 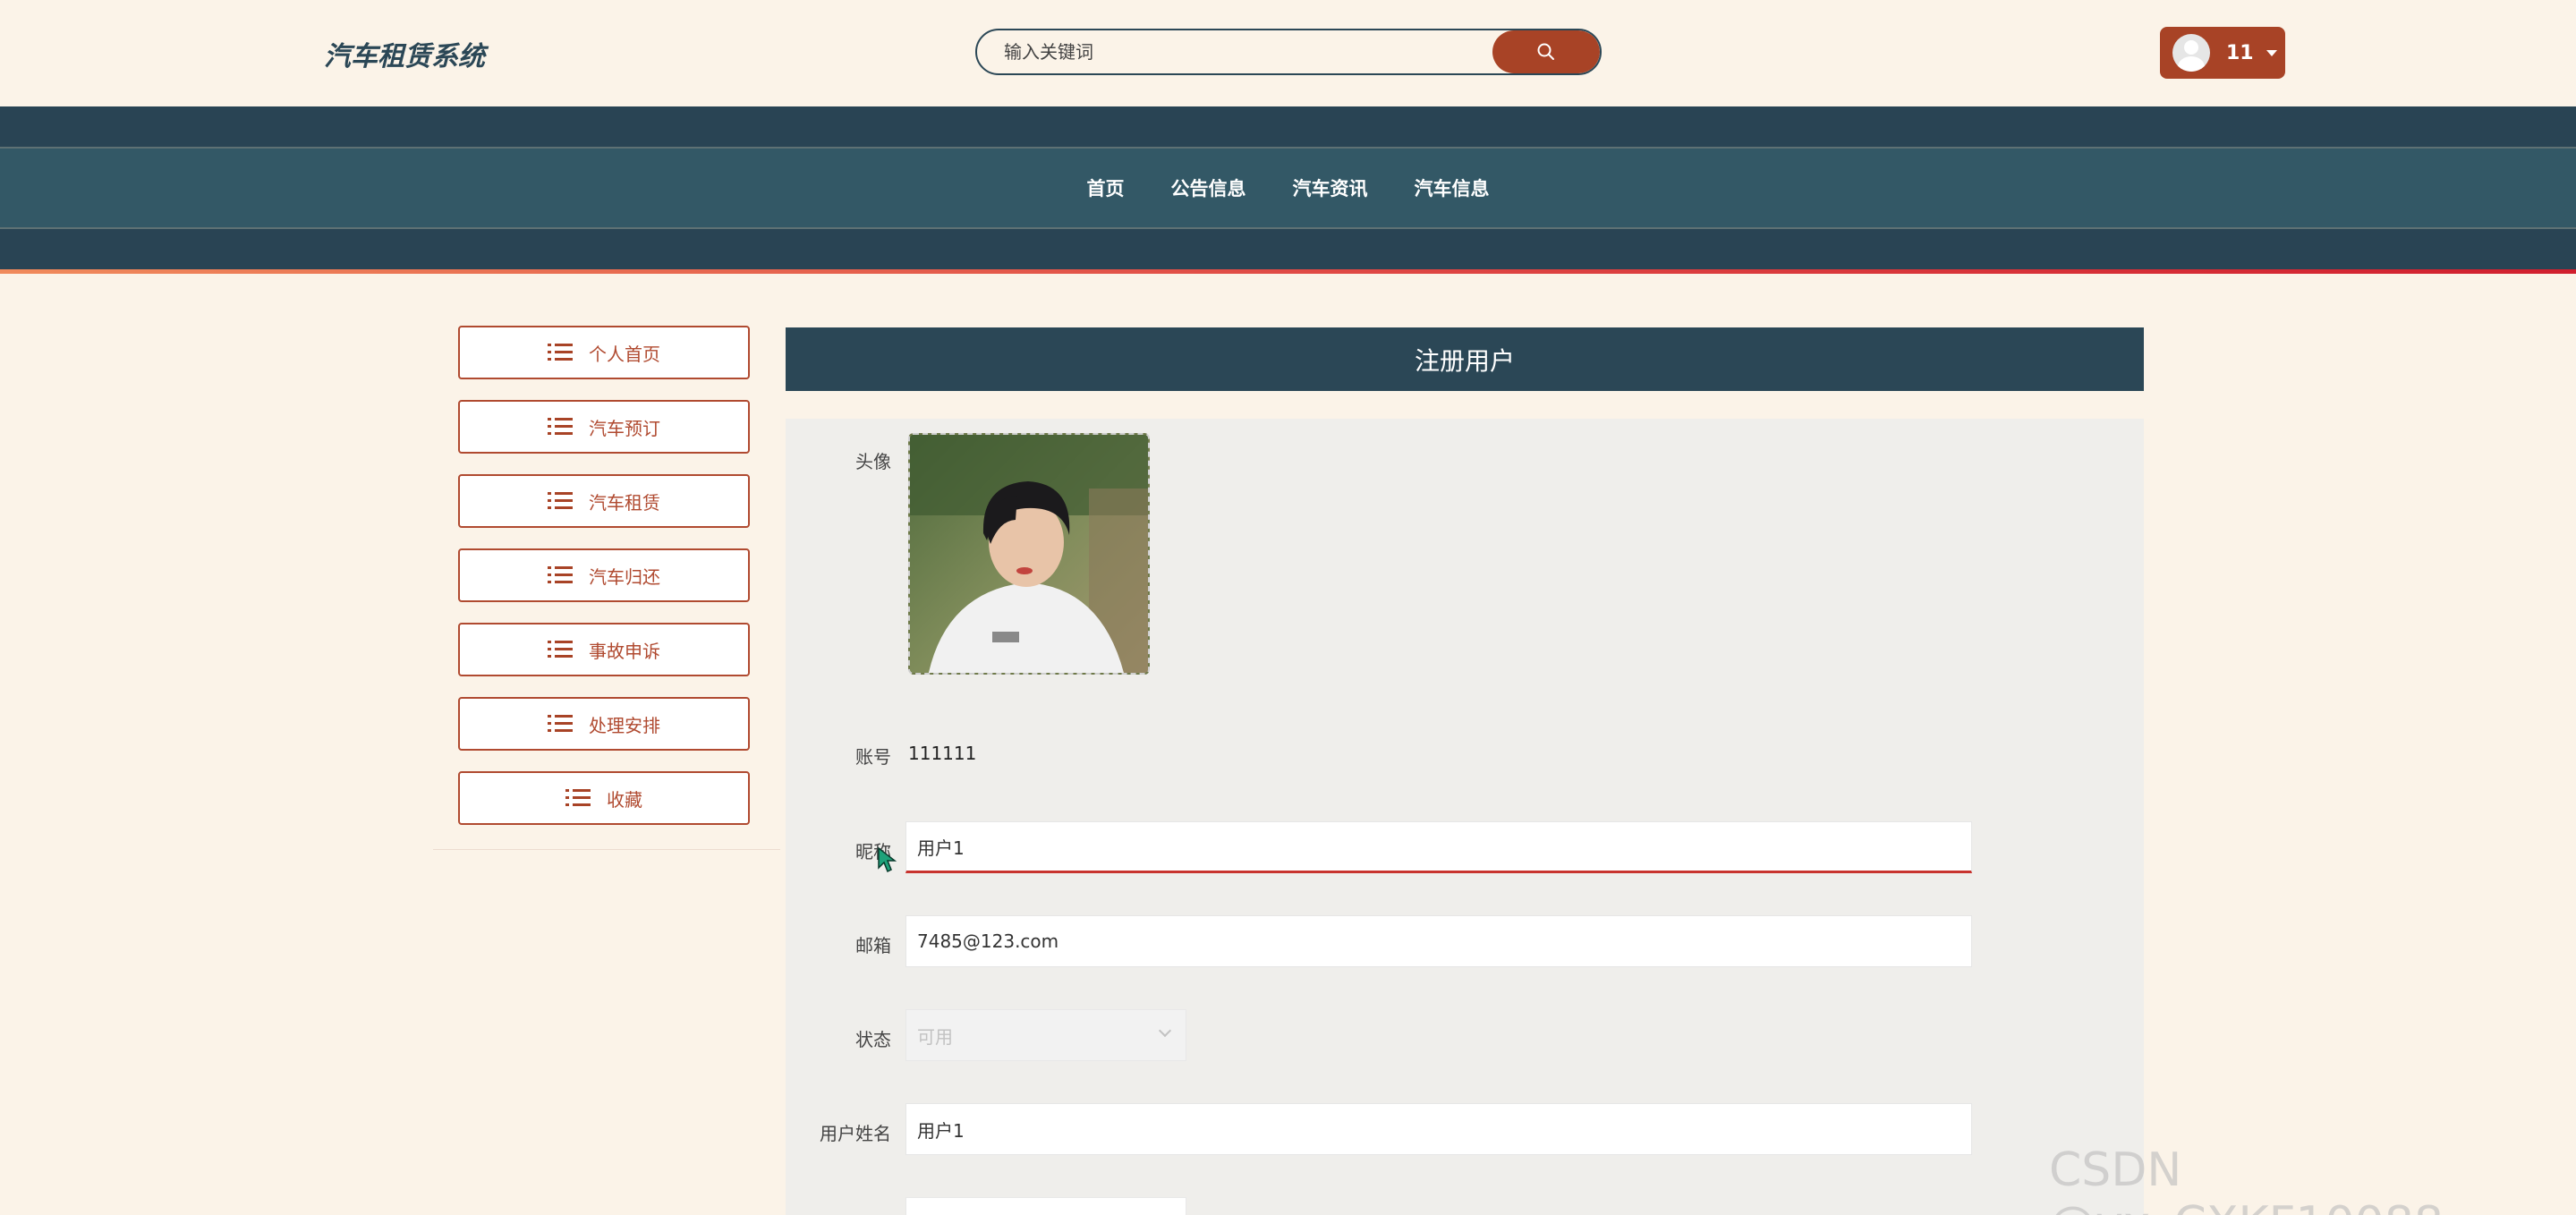 What do you see at coordinates (2246, 1179) in the screenshot?
I see `watermark: CSDN @vx_CXKF10088` at bounding box center [2246, 1179].